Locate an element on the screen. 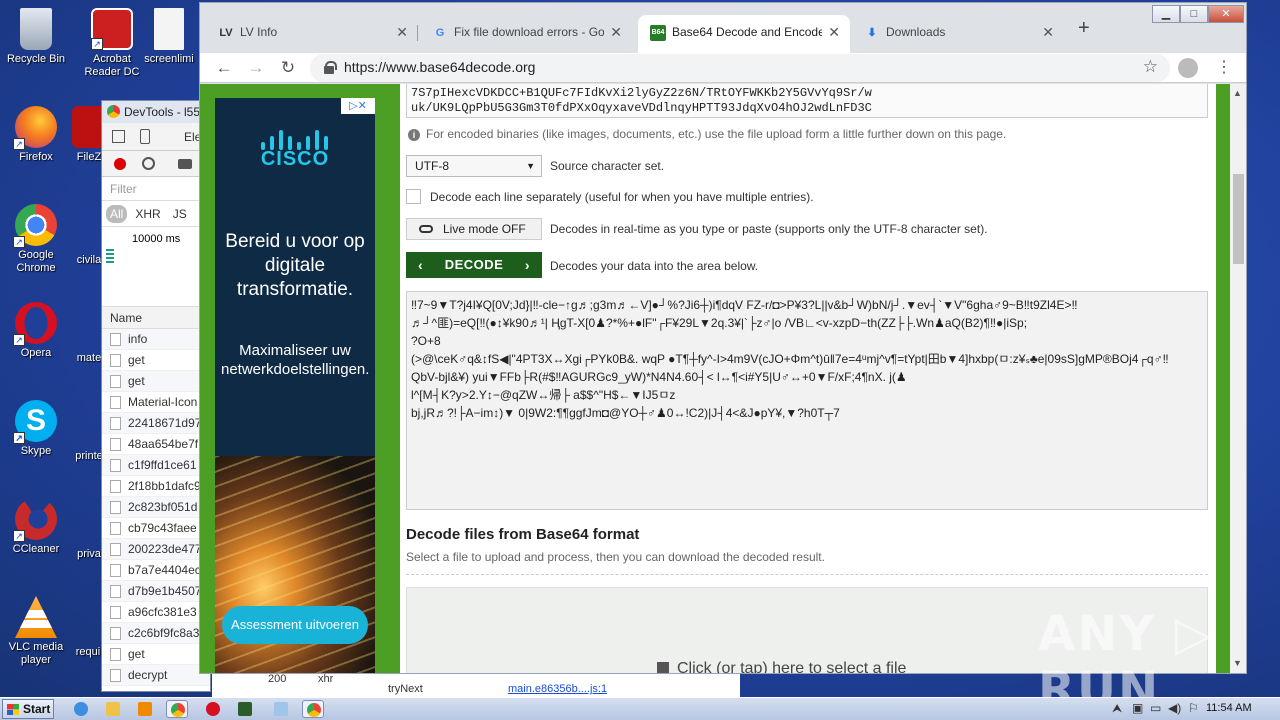  request-row: 200223de477 is located at coordinates (156, 549).